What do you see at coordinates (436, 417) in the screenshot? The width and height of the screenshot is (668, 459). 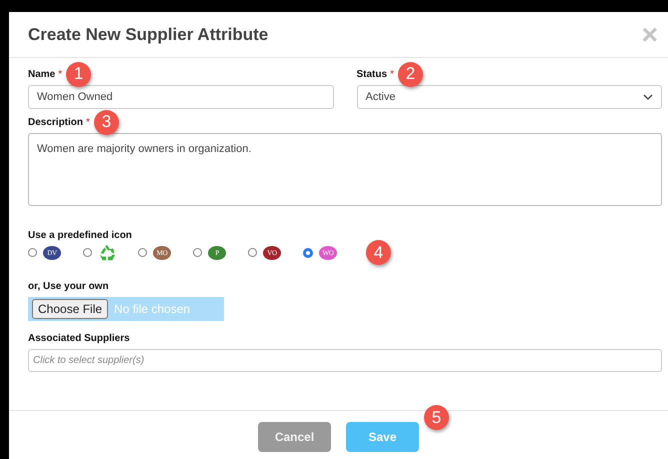 I see `callout-badge: 5` at bounding box center [436, 417].